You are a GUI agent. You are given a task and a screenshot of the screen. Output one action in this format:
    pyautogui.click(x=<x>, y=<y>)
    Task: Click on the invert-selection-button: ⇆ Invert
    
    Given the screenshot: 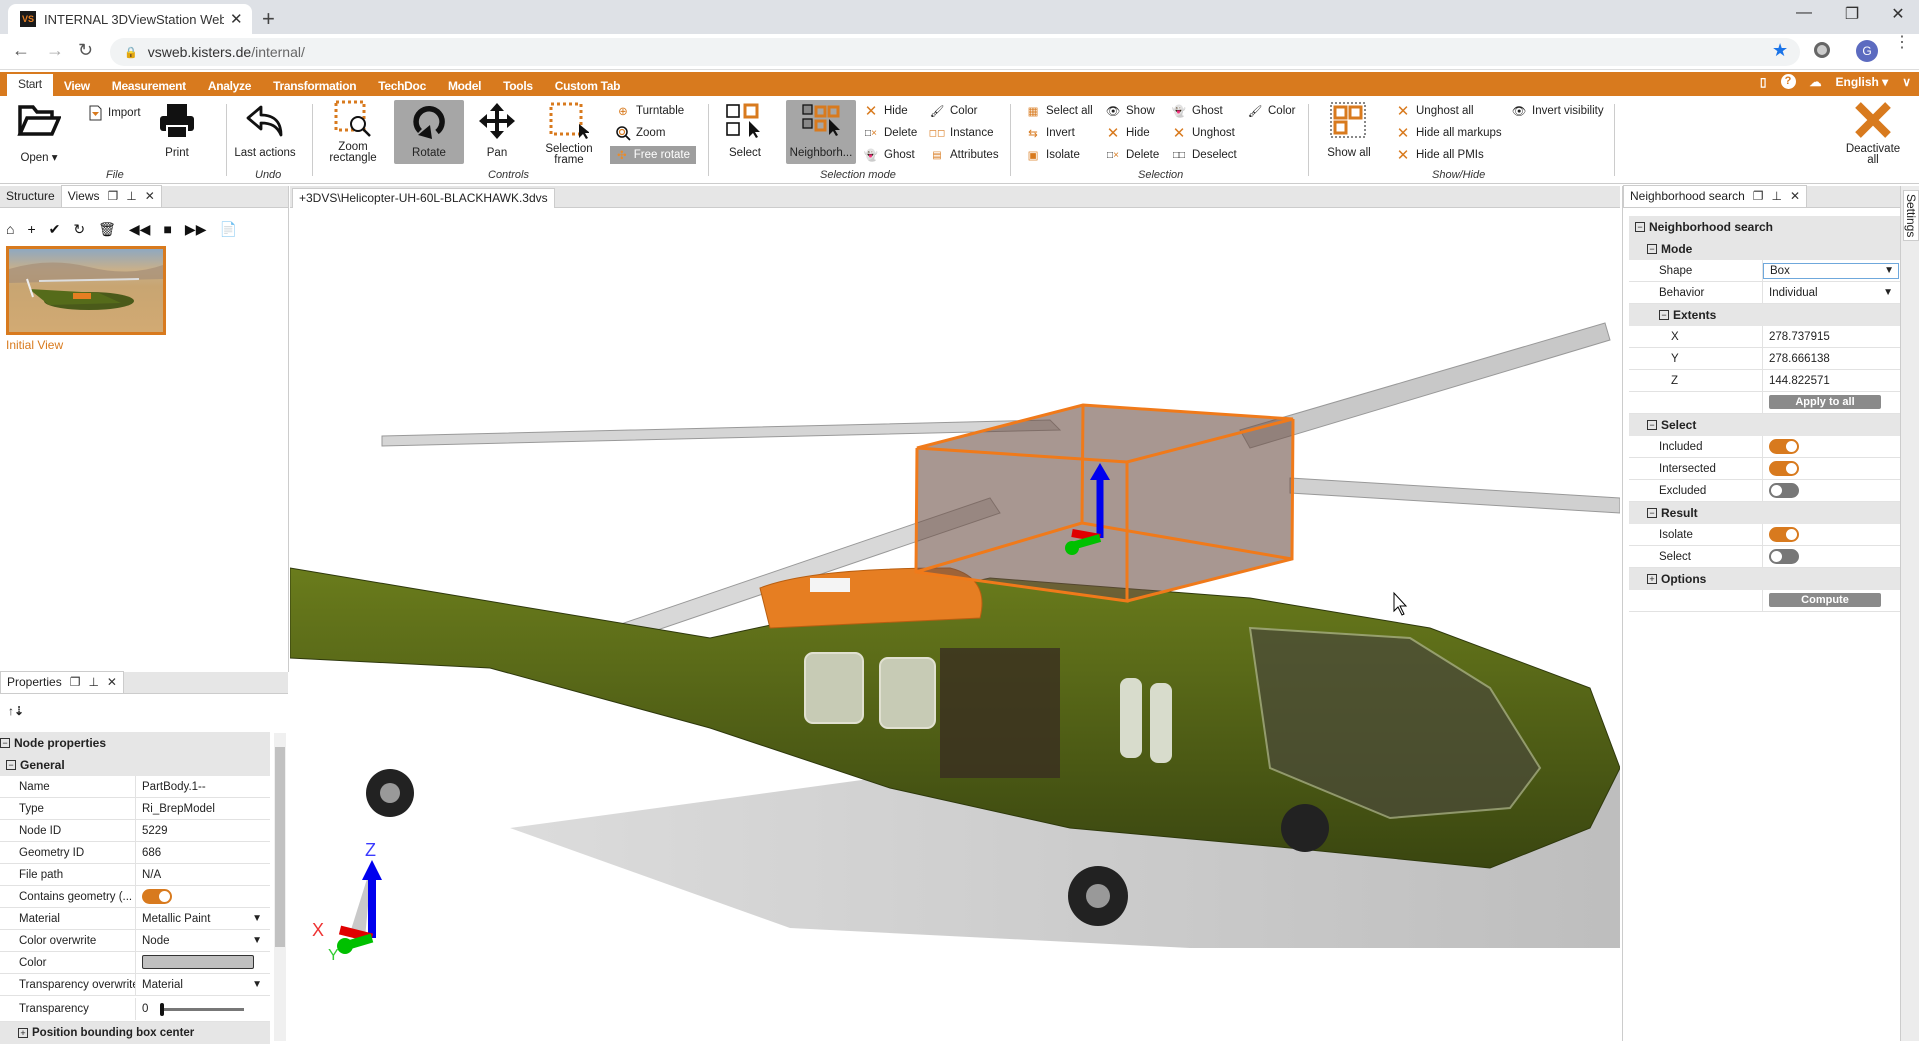 What is the action you would take?
    pyautogui.click(x=1049, y=133)
    